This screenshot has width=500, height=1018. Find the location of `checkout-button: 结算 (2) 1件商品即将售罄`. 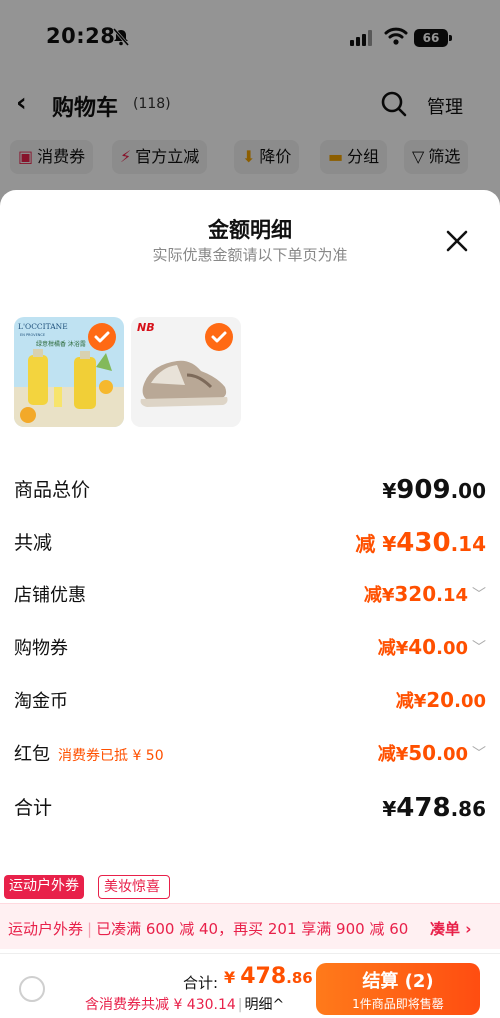

checkout-button: 结算 (2) 1件商品即将售罄 is located at coordinates (398, 989).